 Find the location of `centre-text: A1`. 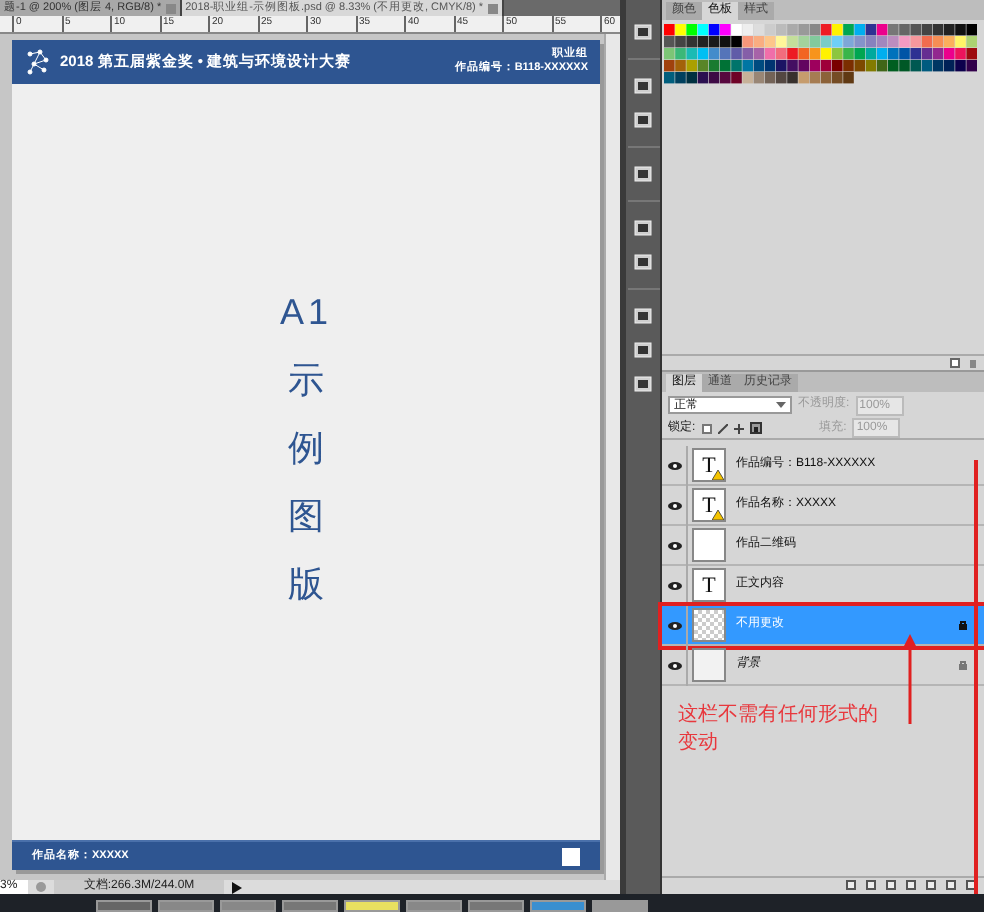

centre-text: A1 is located at coordinates (306, 312).